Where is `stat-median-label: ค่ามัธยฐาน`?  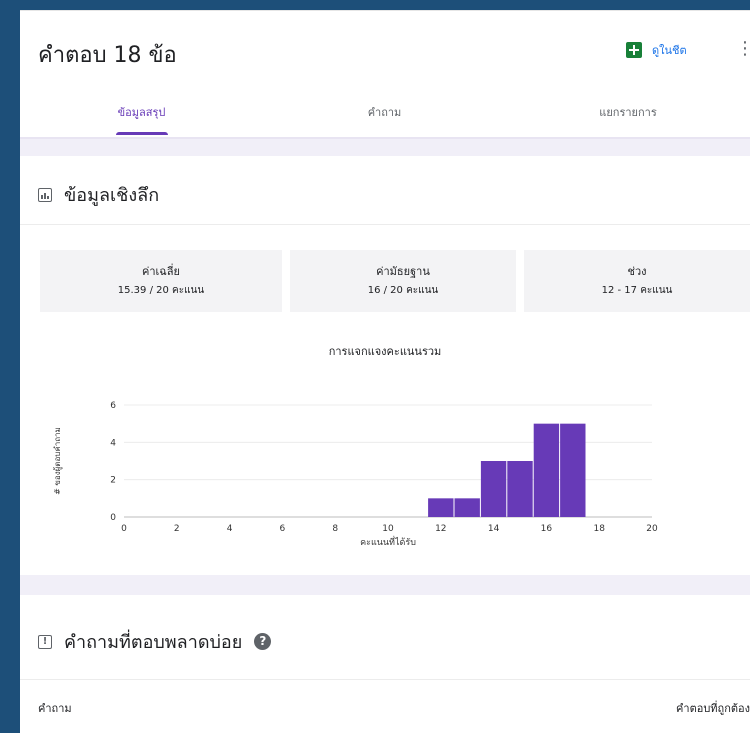 stat-median-label: ค่ามัธยฐาน is located at coordinates (403, 271).